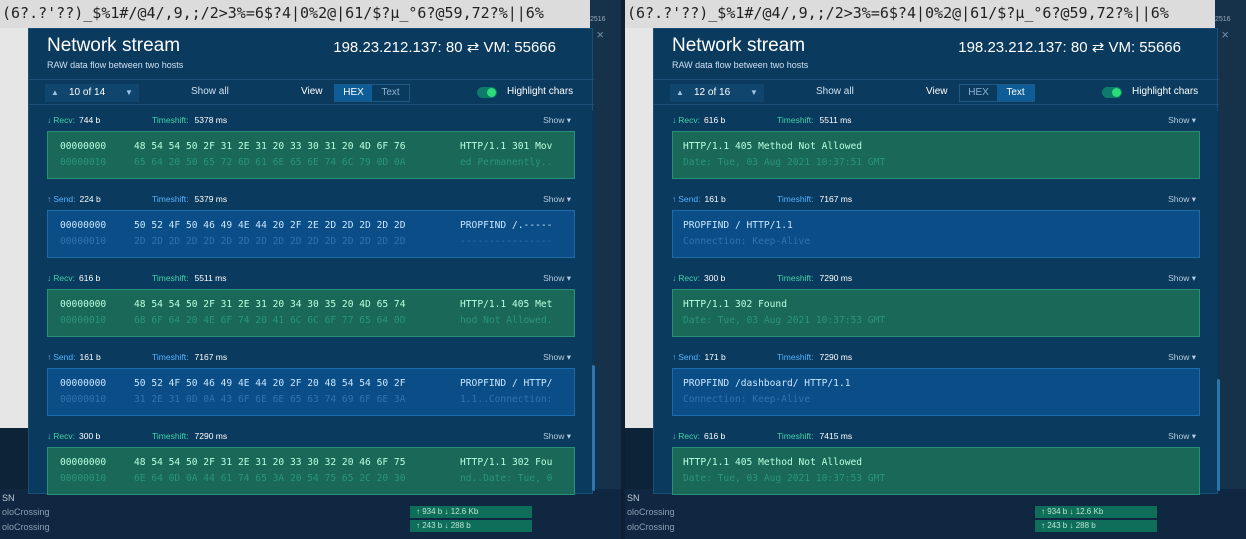 The height and width of the screenshot is (539, 1246). Describe the element at coordinates (936, 120) in the screenshot. I see `packet-header: ↓ Recv: 616 b Timeshift: 5511 ms Show ▾` at that location.